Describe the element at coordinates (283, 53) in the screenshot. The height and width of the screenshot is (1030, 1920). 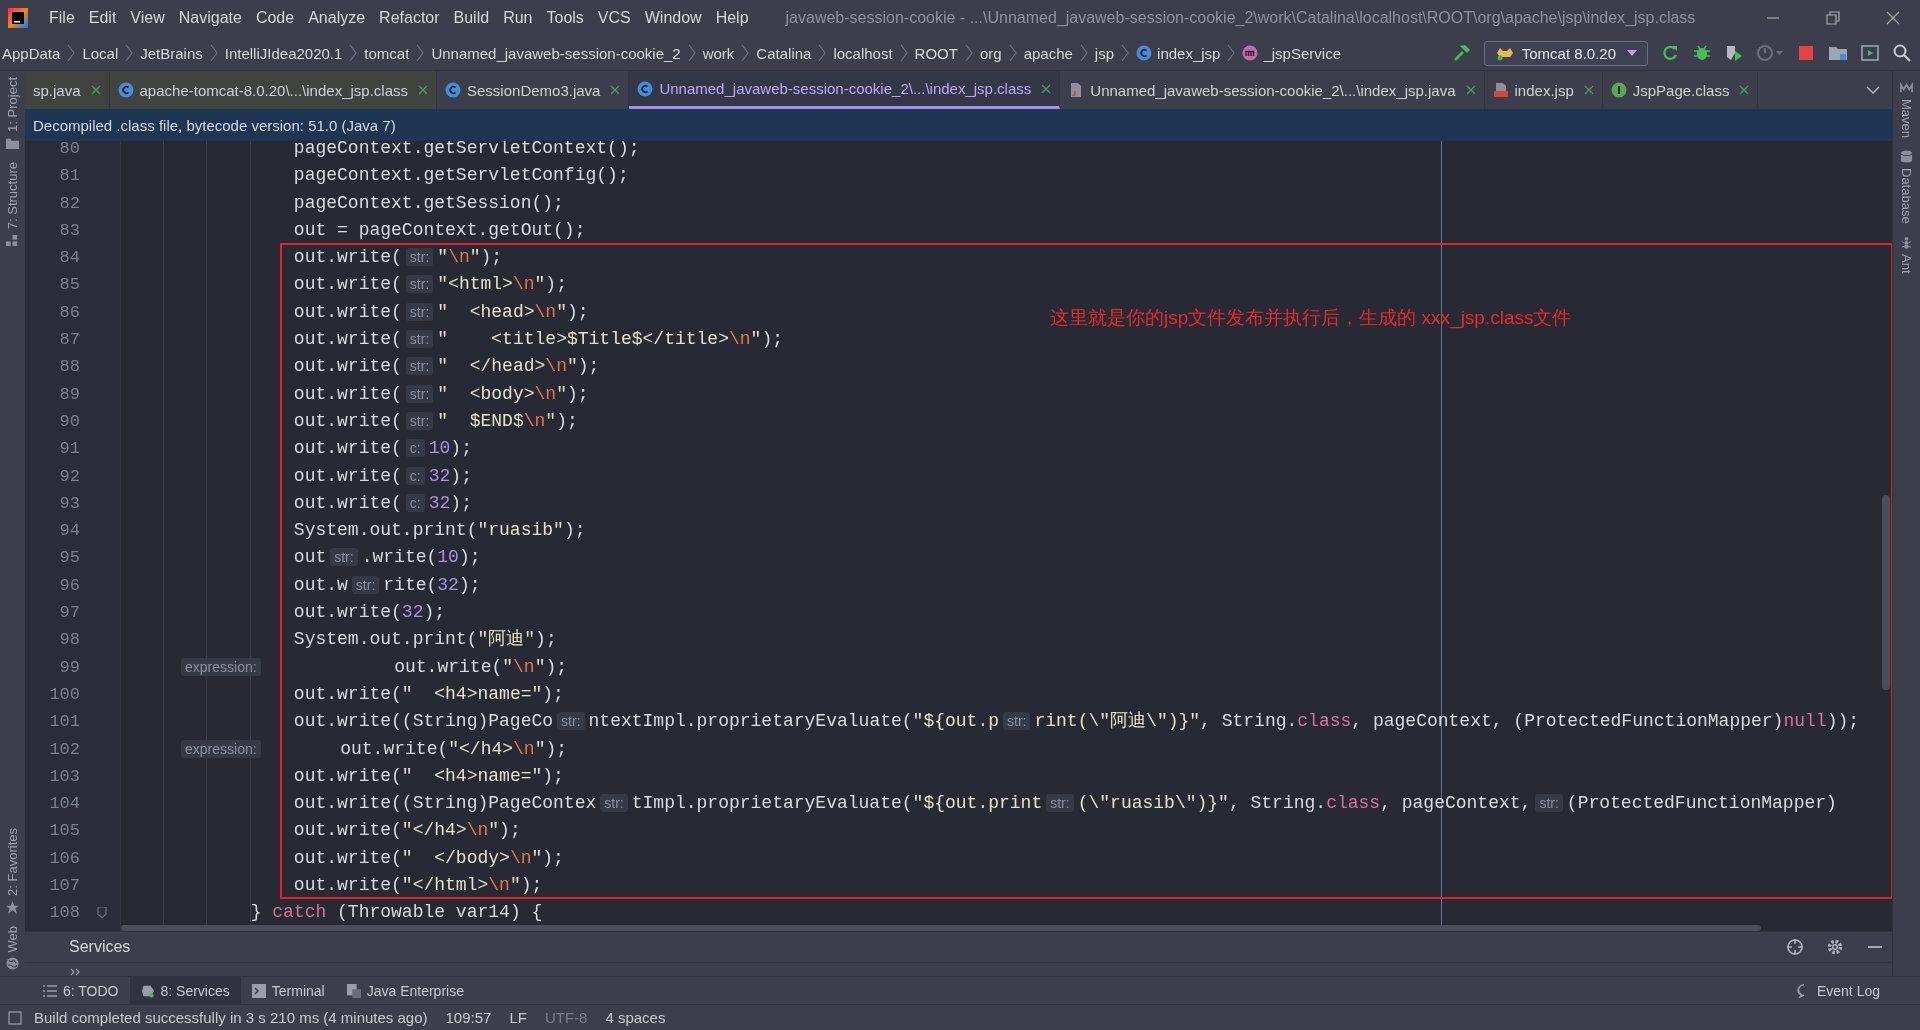
I see `breadcrumb: IntelliJIdea2020.1` at that location.